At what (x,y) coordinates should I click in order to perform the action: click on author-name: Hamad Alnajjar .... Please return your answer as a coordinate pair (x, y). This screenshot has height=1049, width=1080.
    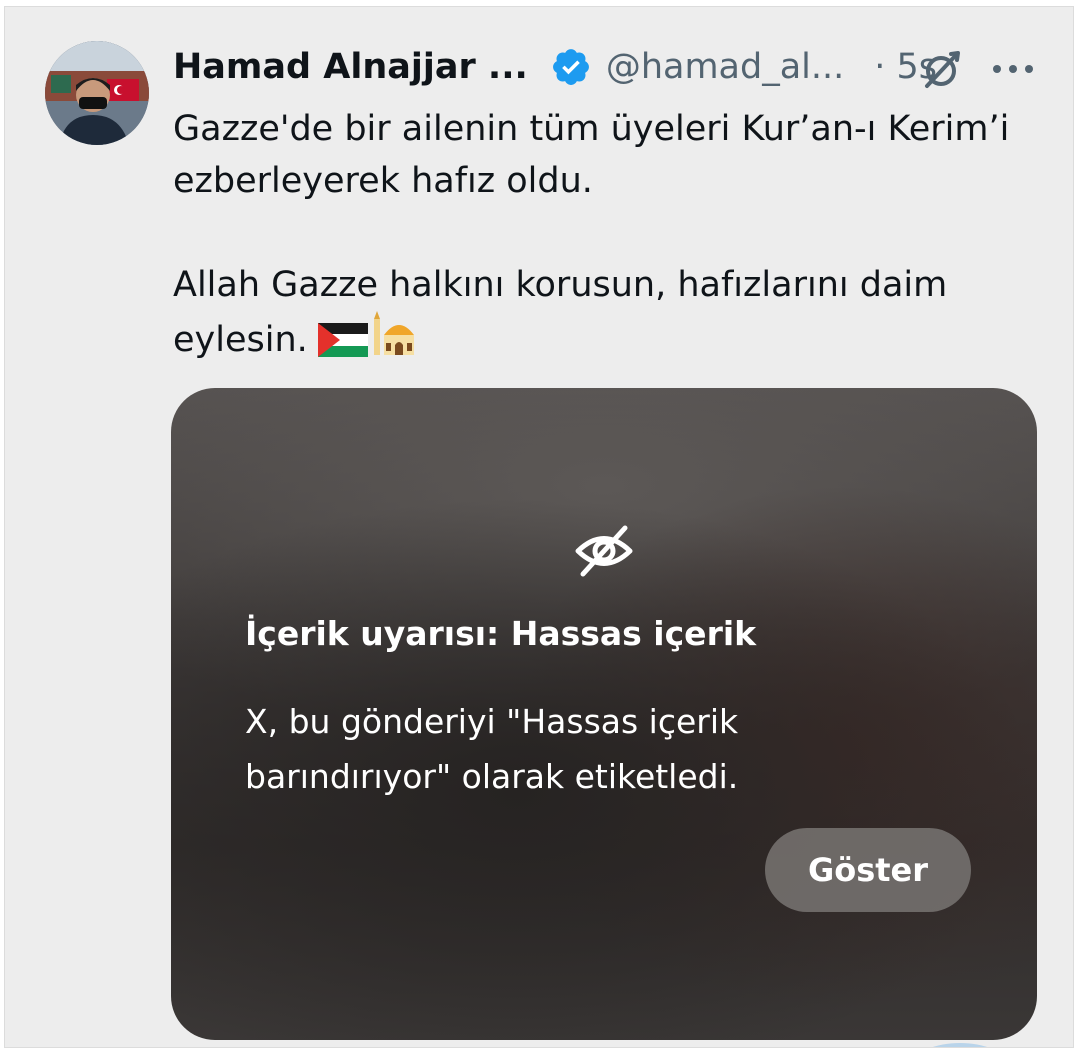
    Looking at the image, I should click on (350, 67).